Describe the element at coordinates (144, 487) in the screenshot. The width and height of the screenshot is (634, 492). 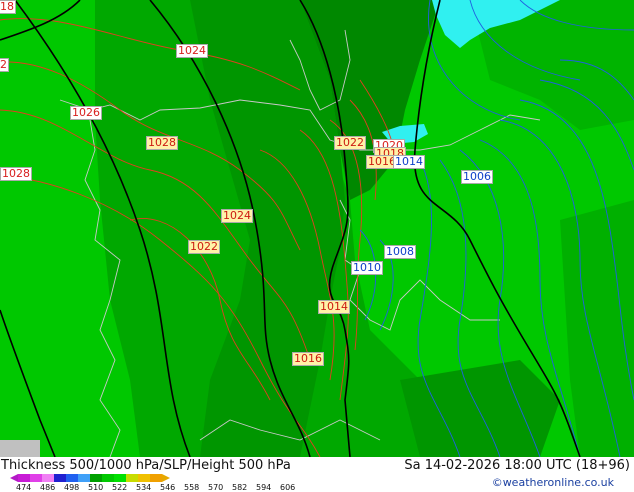
I see `scale-tick-label: 534` at that location.